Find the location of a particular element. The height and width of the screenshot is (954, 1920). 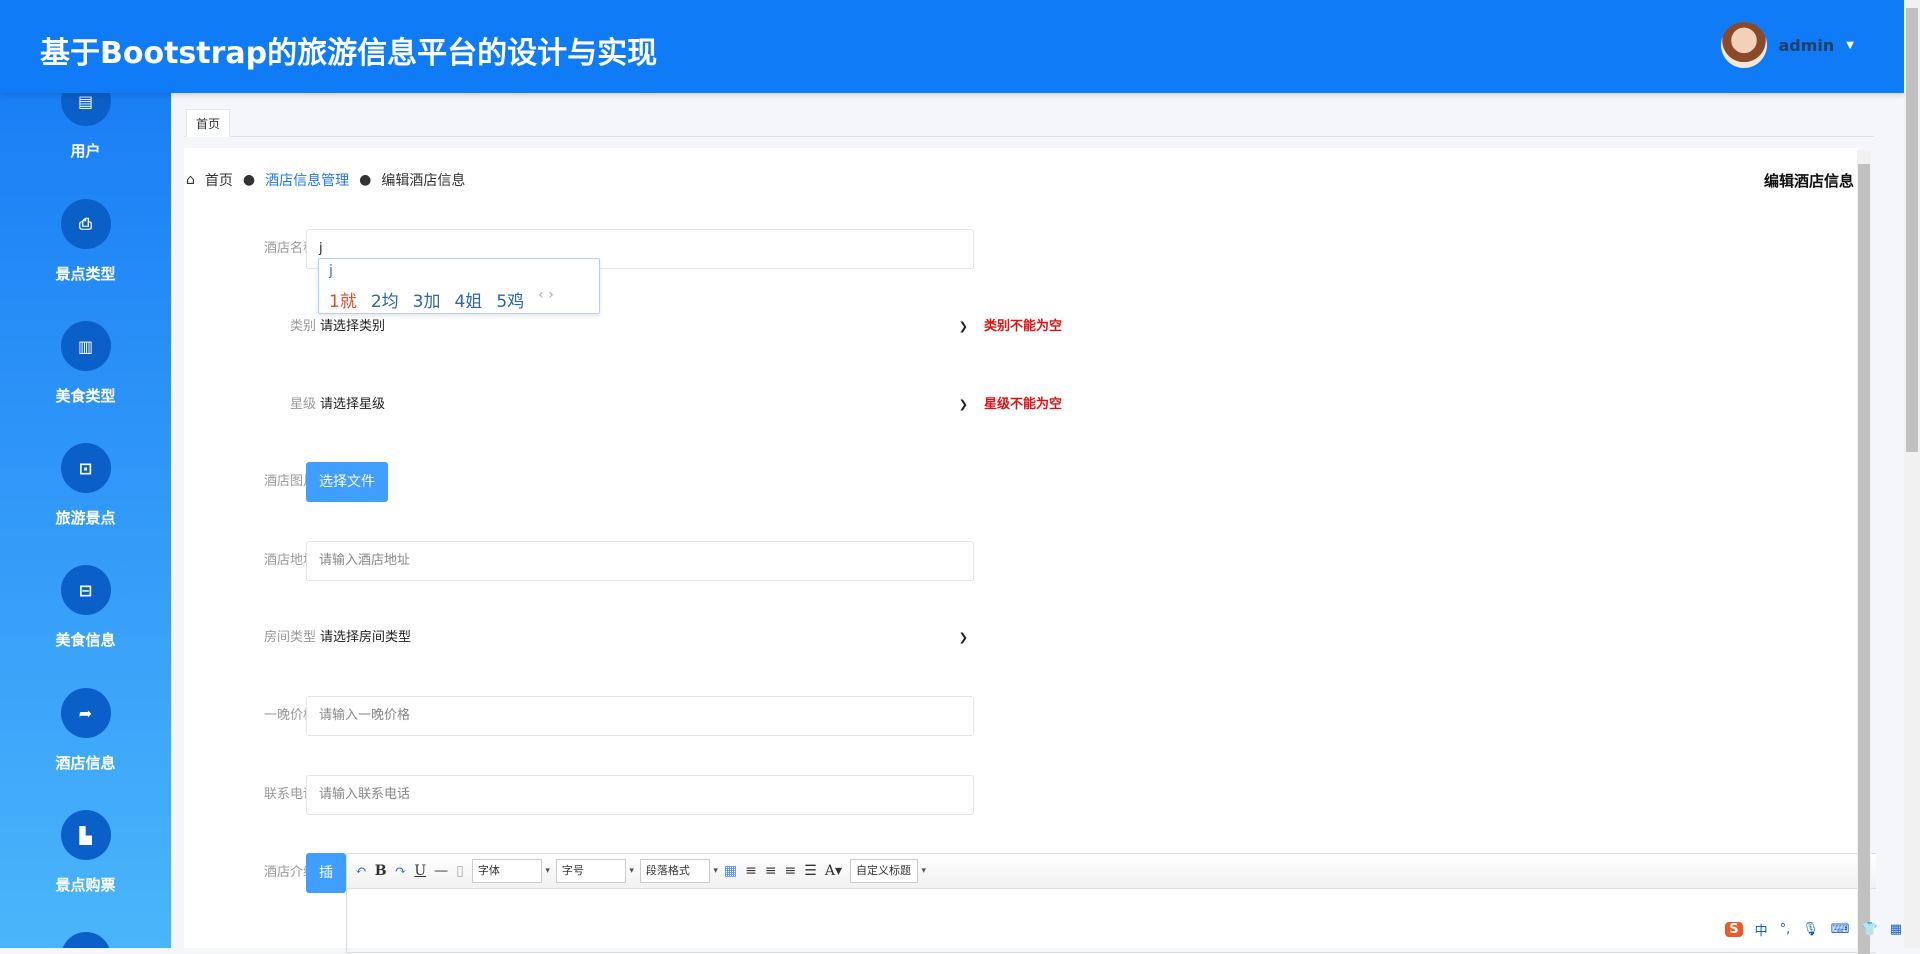

page-scrollbar is located at coordinates (1912, 474).